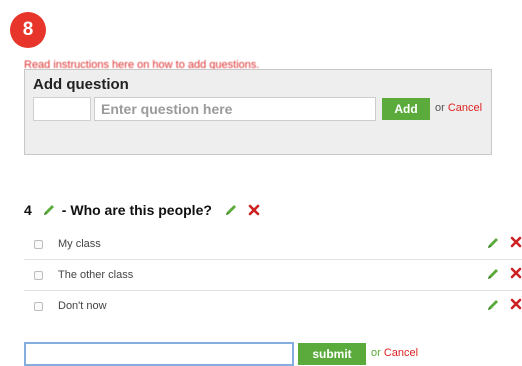  What do you see at coordinates (440, 108) in the screenshot?
I see `add-or-text: or` at bounding box center [440, 108].